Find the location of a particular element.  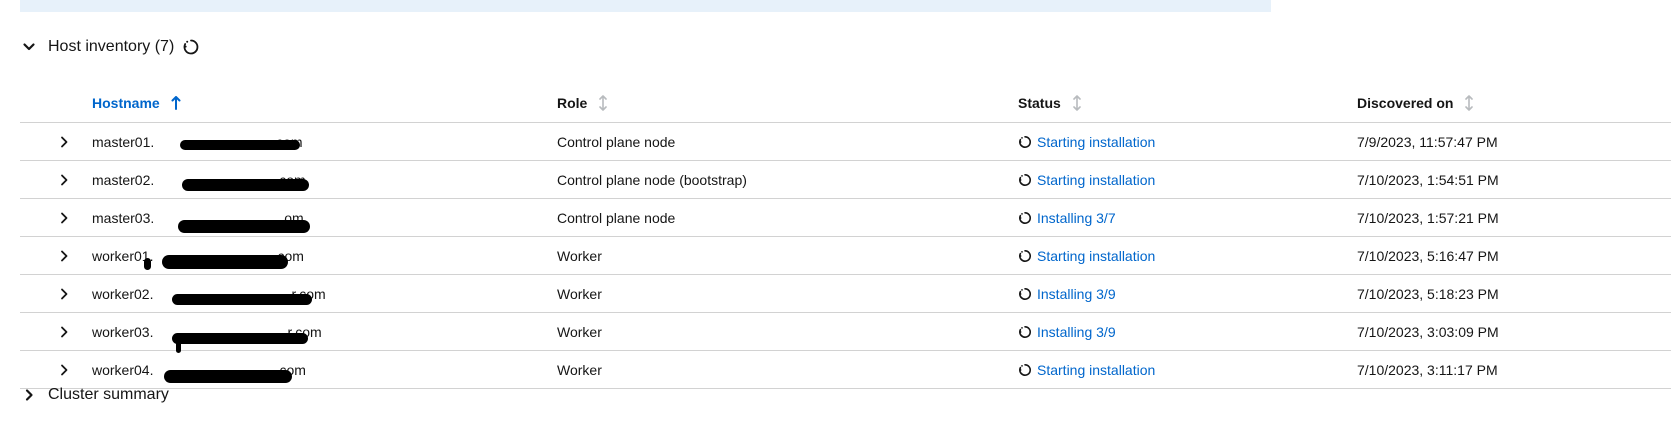

discovered-on-cell: 7/10/2023, 3:11:17 PM is located at coordinates (1427, 369).